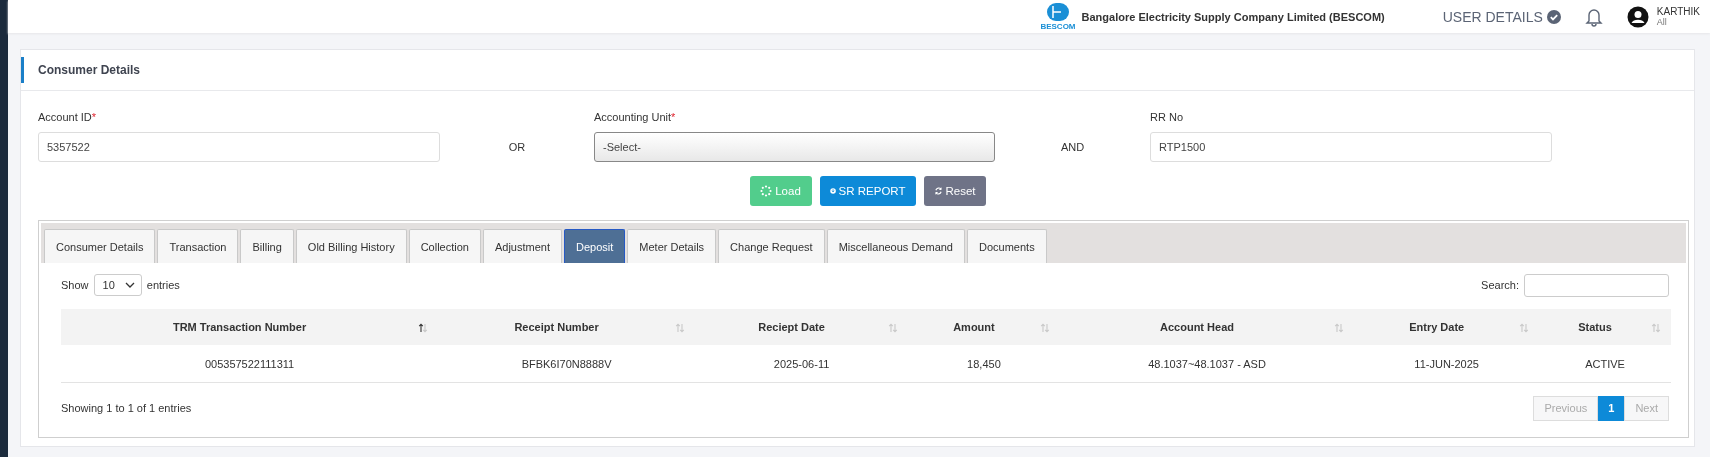  I want to click on column-header: Reciept Date, so click(802, 327).